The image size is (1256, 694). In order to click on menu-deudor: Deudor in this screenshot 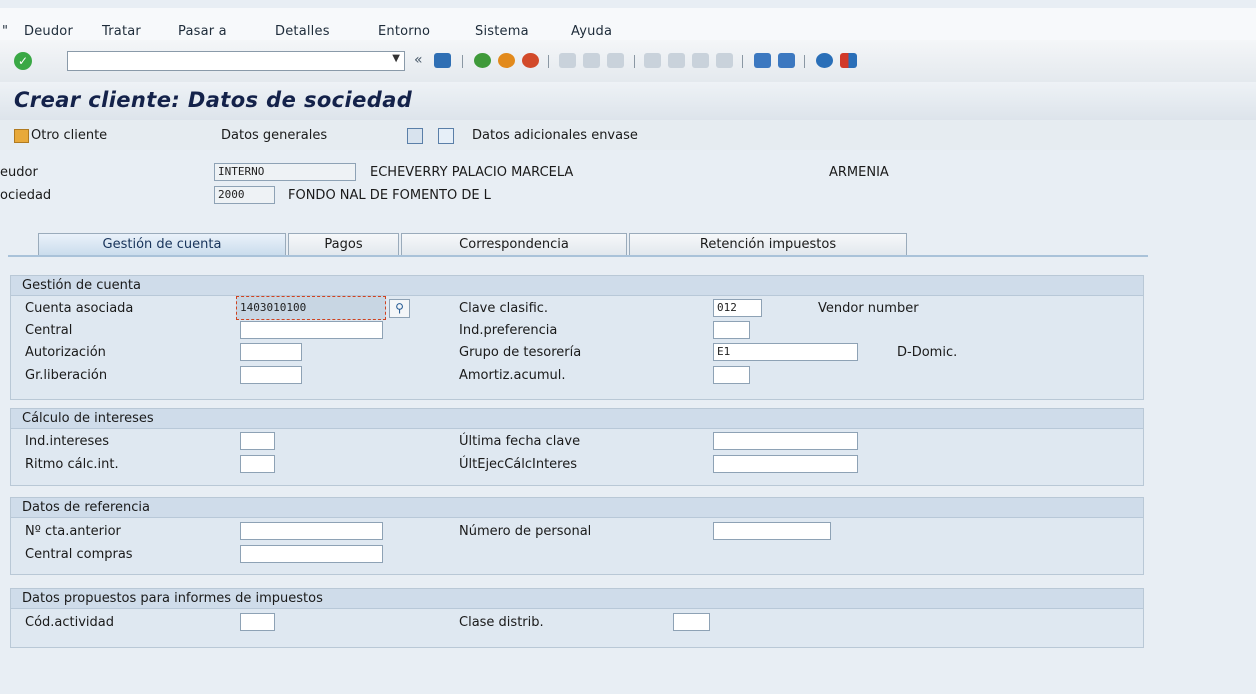, I will do `click(48, 31)`.